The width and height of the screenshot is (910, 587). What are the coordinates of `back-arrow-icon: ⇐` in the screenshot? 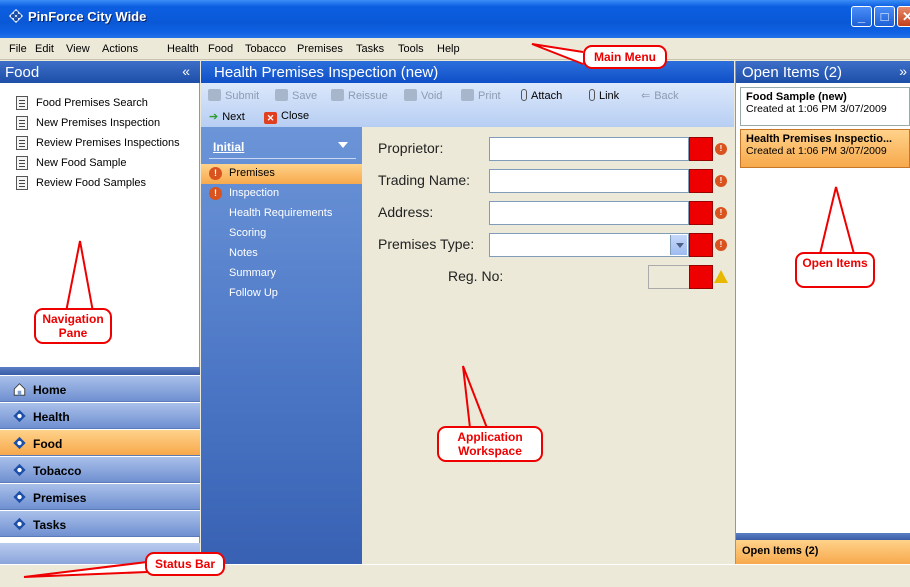 It's located at (646, 96).